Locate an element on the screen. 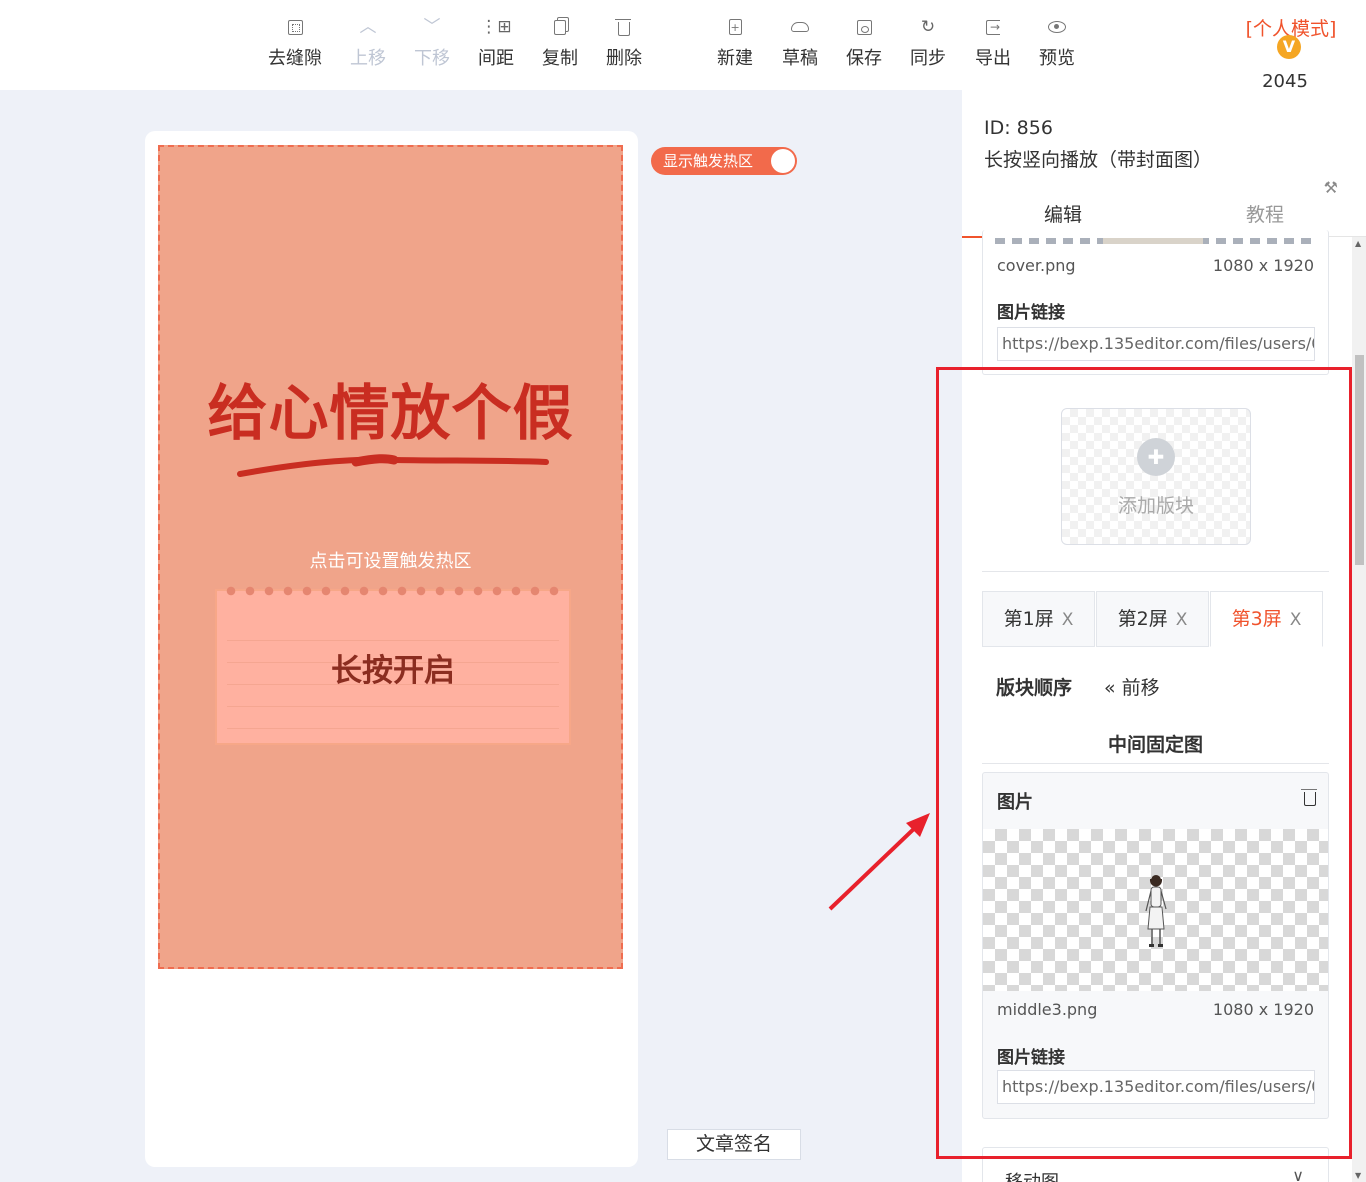 This screenshot has width=1366, height=1182. show-hotspot-toggle: 显示触发热区 is located at coordinates (724, 161).